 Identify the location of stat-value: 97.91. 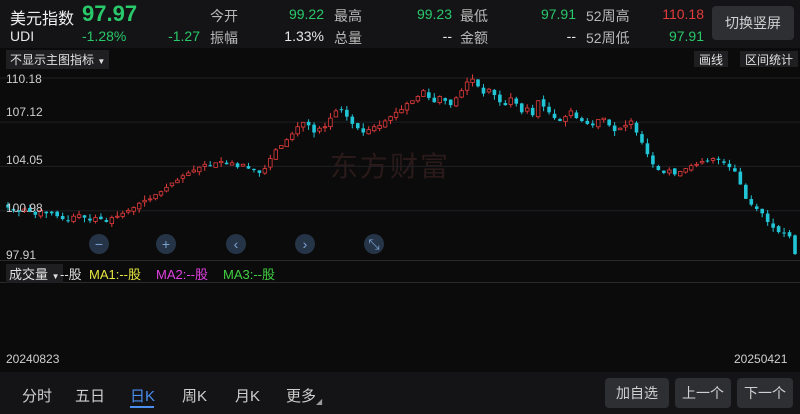
(686, 36).